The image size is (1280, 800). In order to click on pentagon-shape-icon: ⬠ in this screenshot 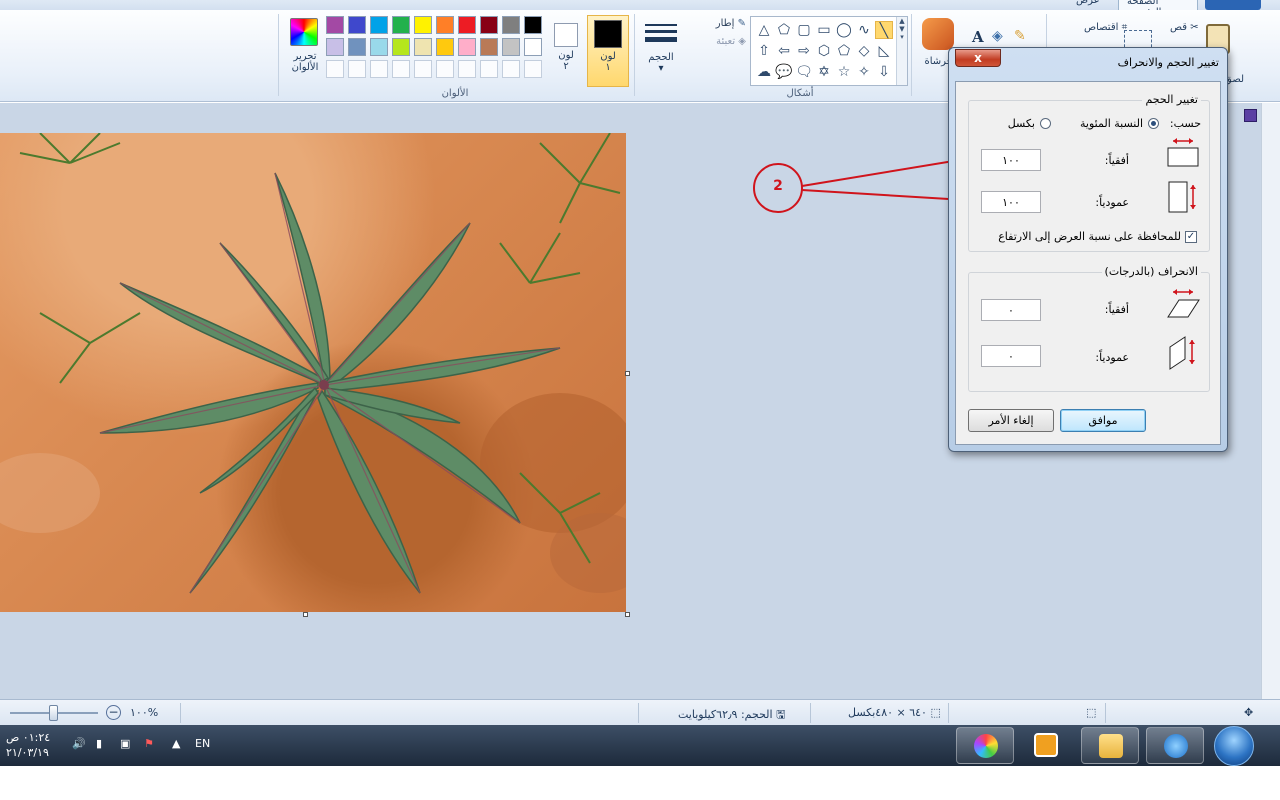, I will do `click(844, 51)`.